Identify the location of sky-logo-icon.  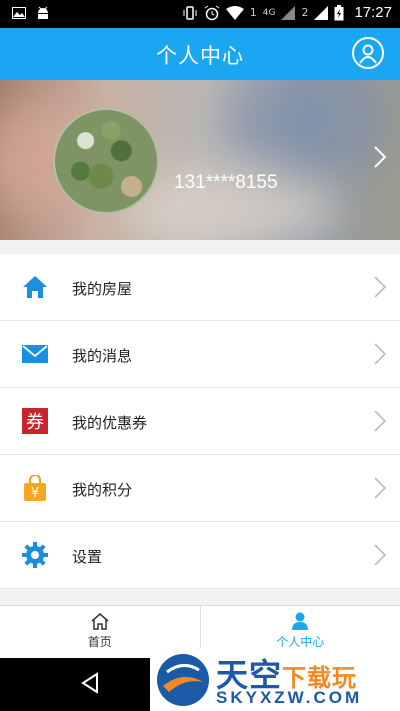
(183, 680).